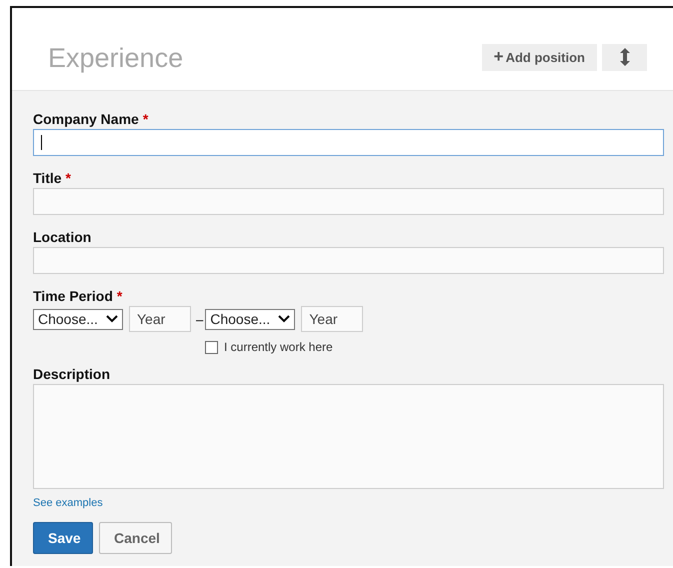  Describe the element at coordinates (86, 119) in the screenshot. I see `field-label: Company Name` at that location.